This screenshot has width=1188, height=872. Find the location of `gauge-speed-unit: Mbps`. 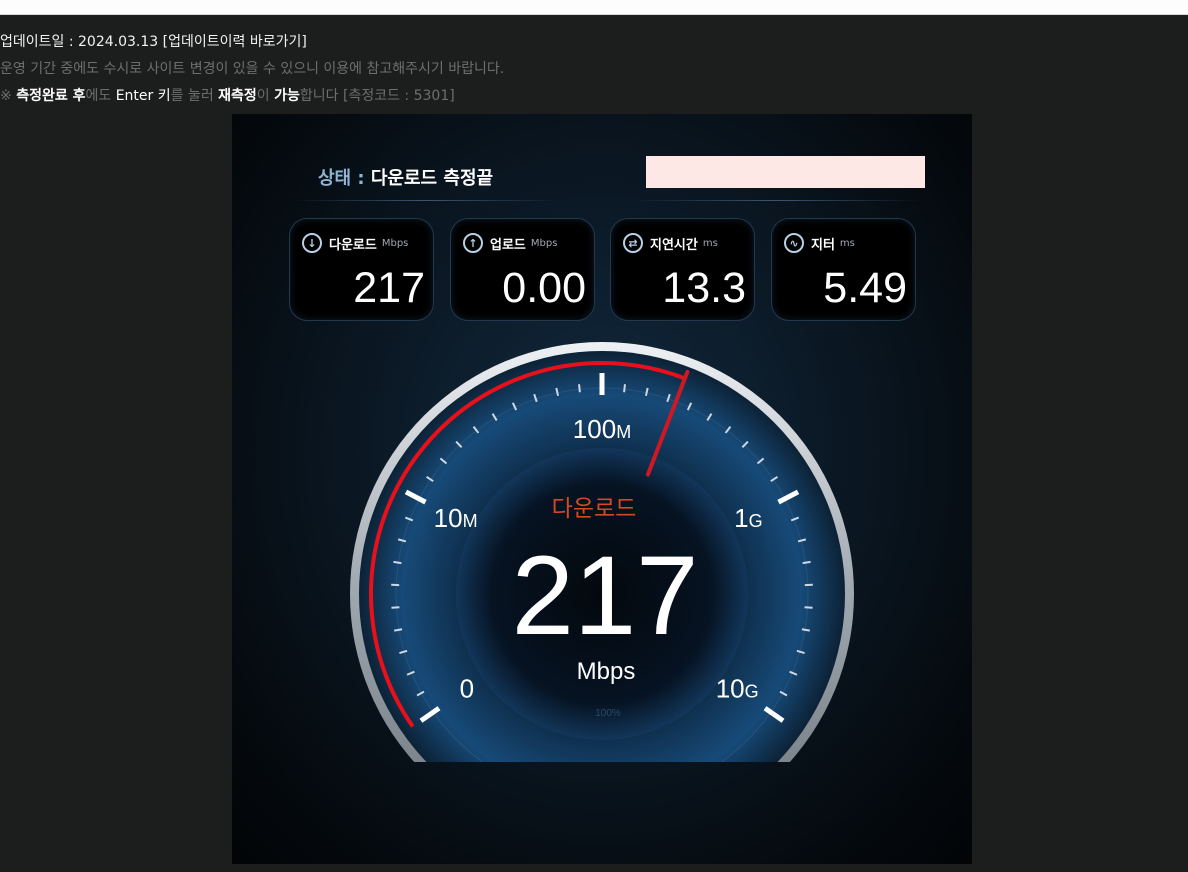

gauge-speed-unit: Mbps is located at coordinates (606, 671).